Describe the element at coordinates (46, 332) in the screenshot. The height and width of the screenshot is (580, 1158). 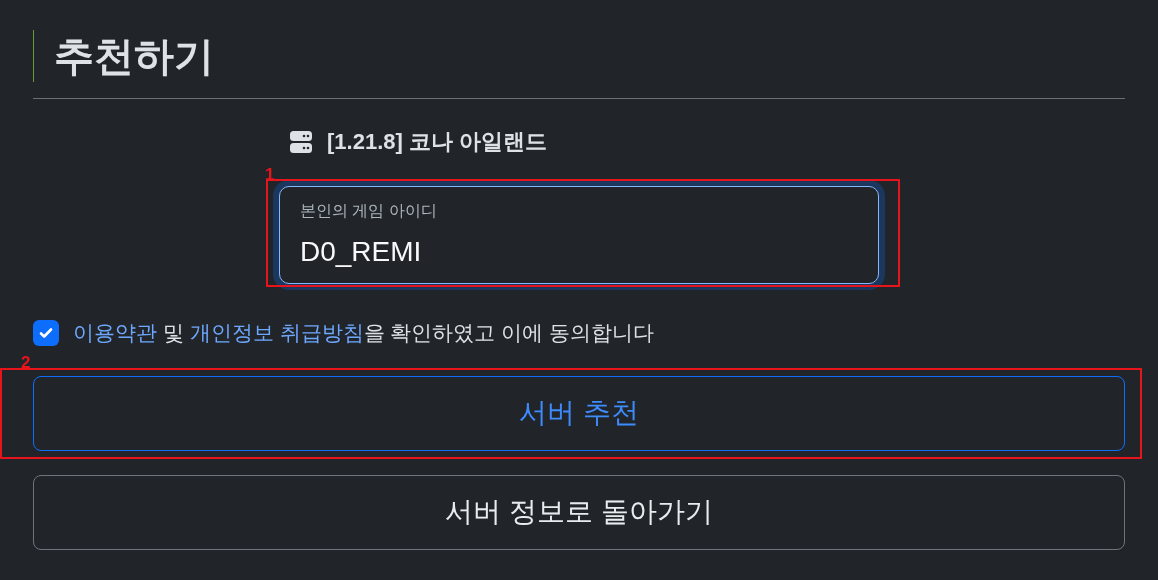
I see `agree-checkbox` at that location.